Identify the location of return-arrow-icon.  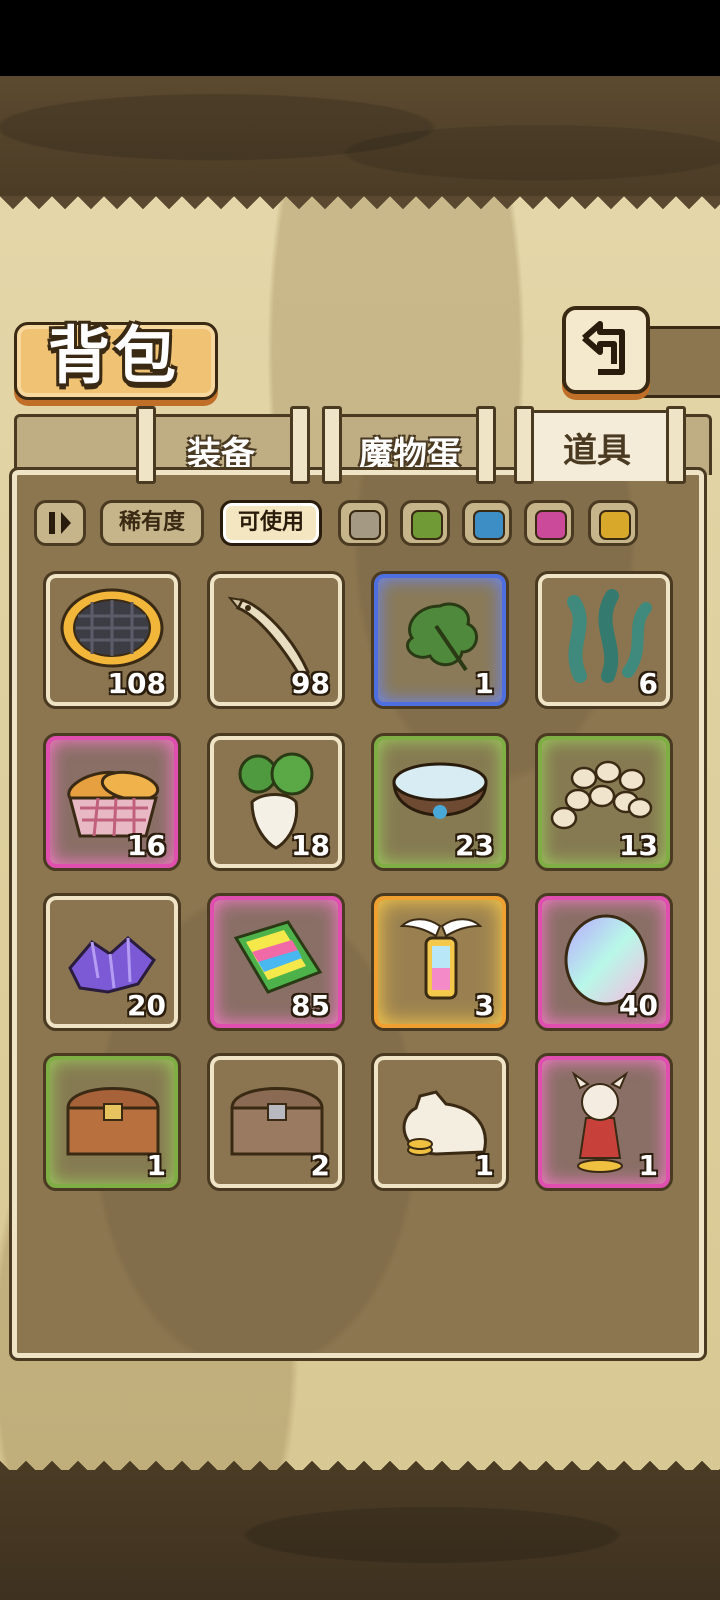
(603, 348).